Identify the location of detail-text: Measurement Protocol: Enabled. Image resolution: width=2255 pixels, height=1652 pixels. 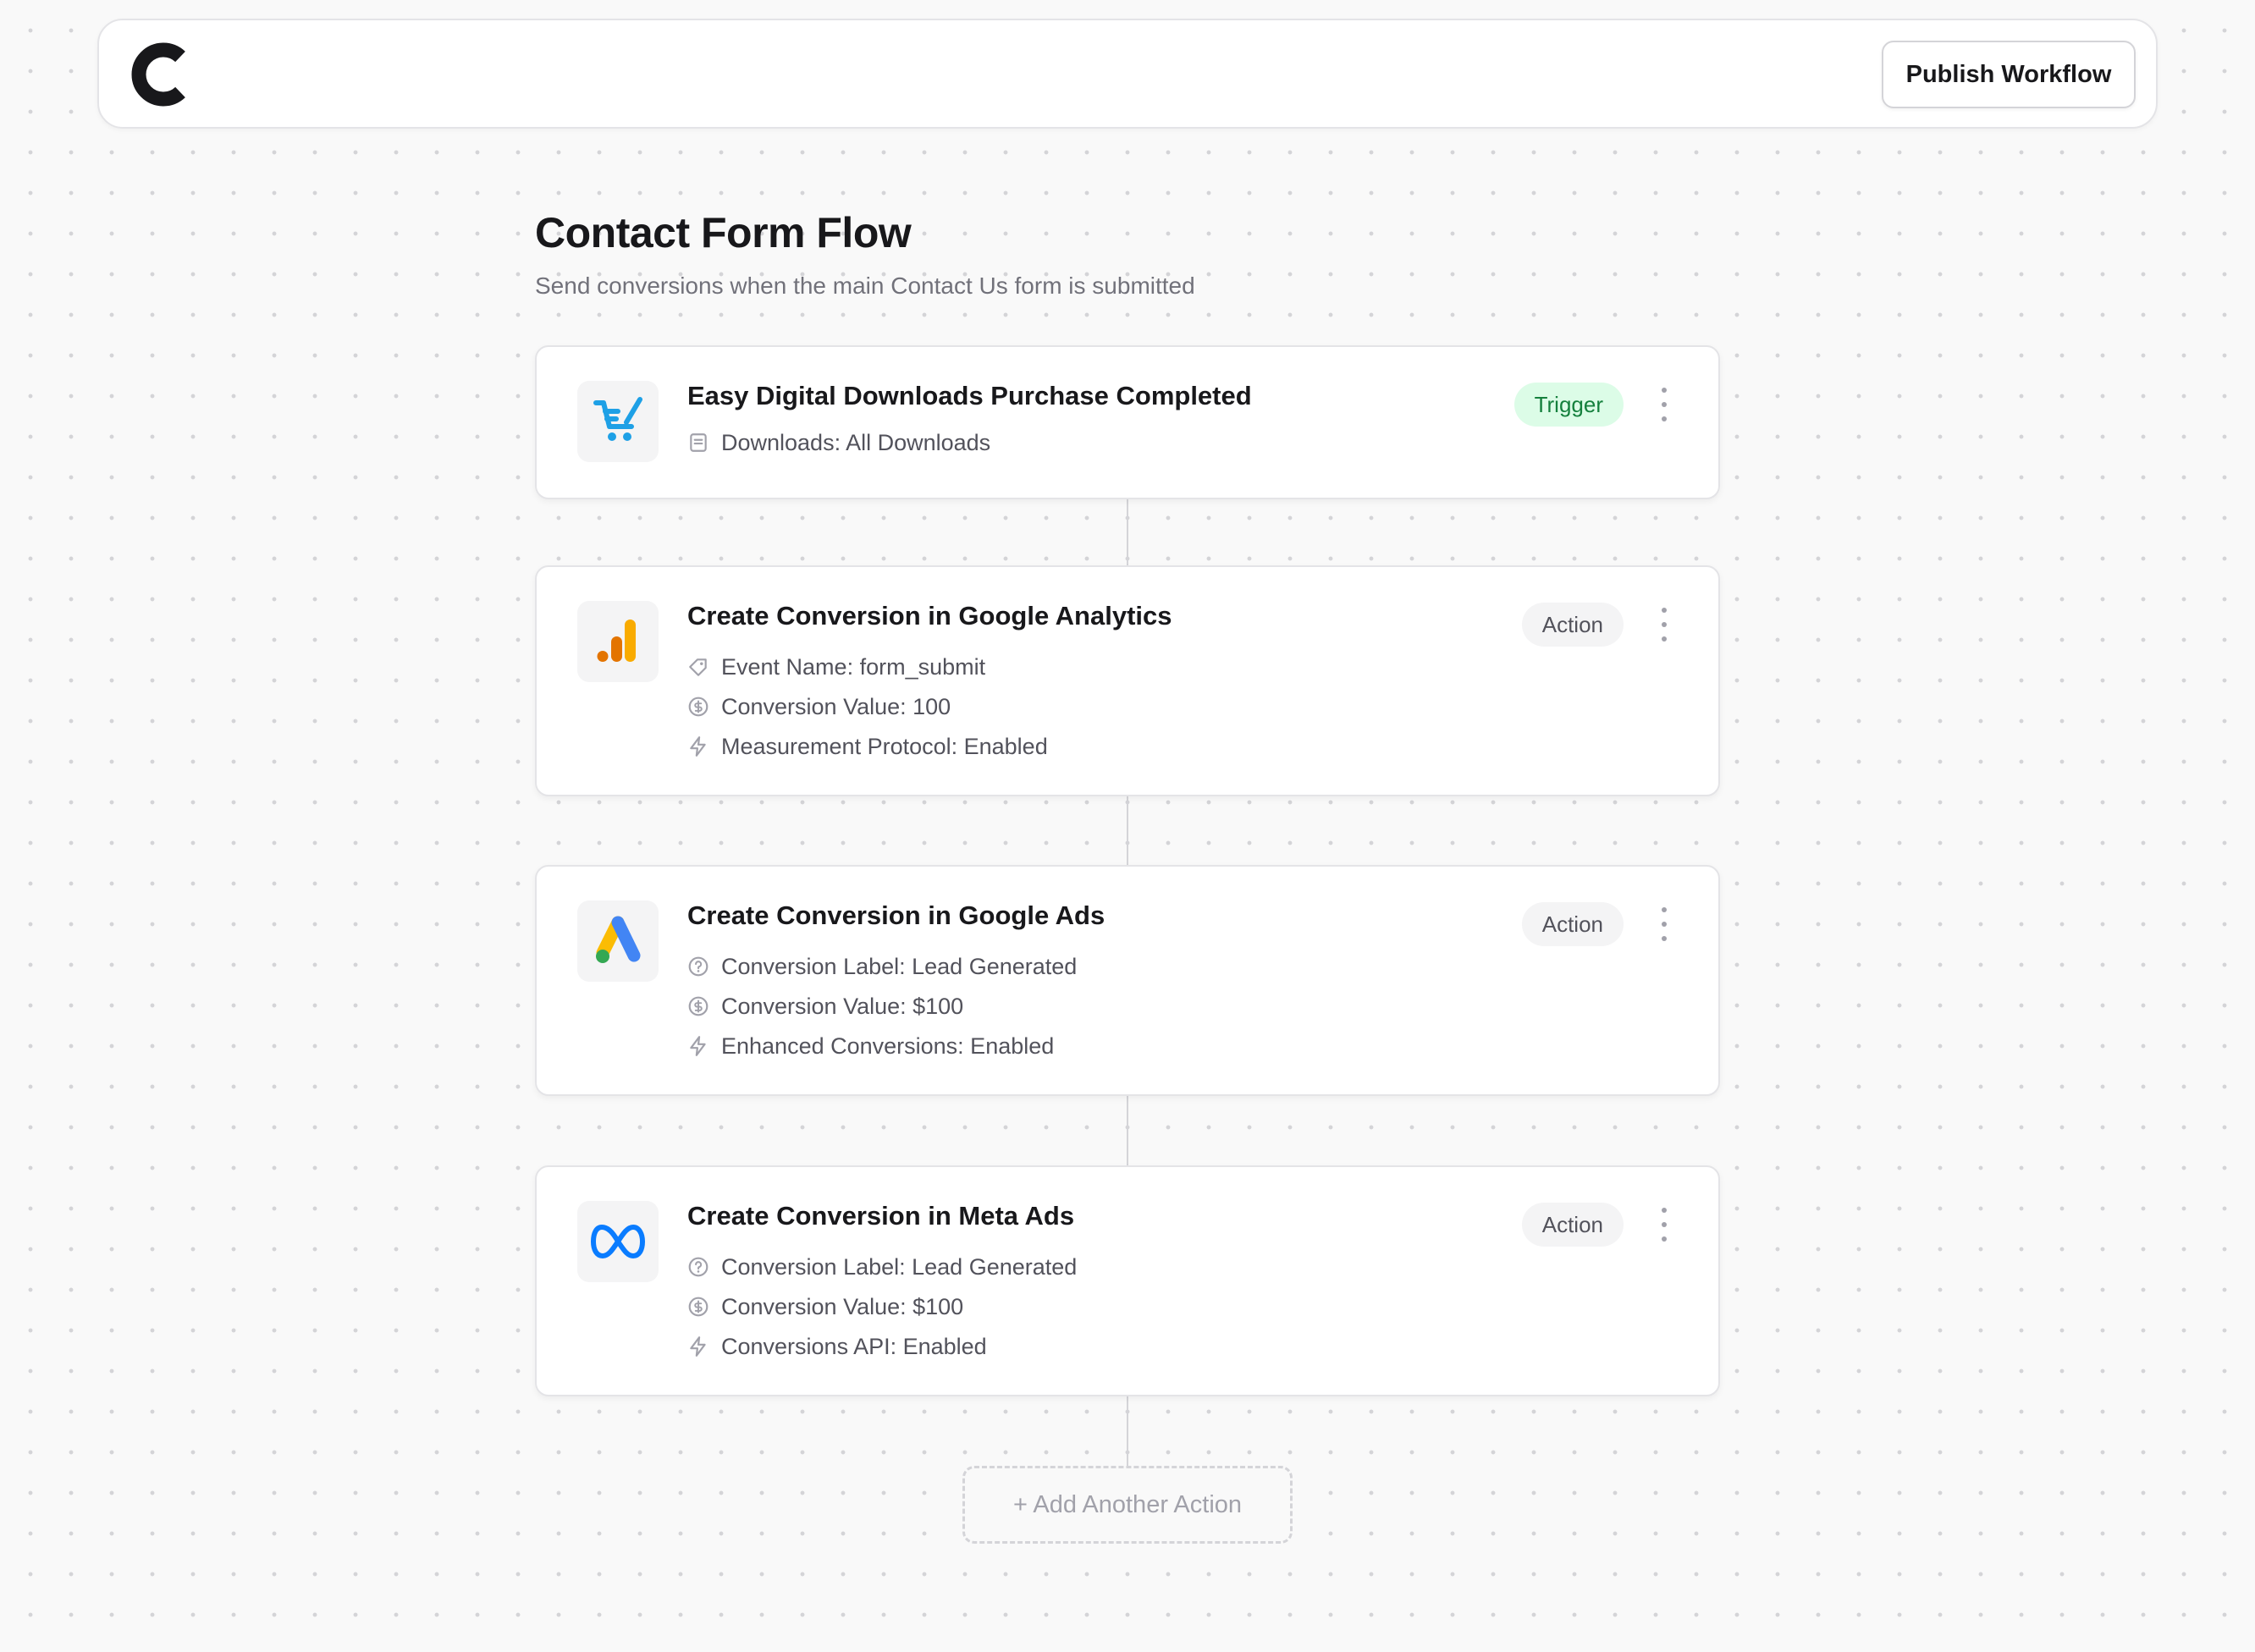
(885, 746).